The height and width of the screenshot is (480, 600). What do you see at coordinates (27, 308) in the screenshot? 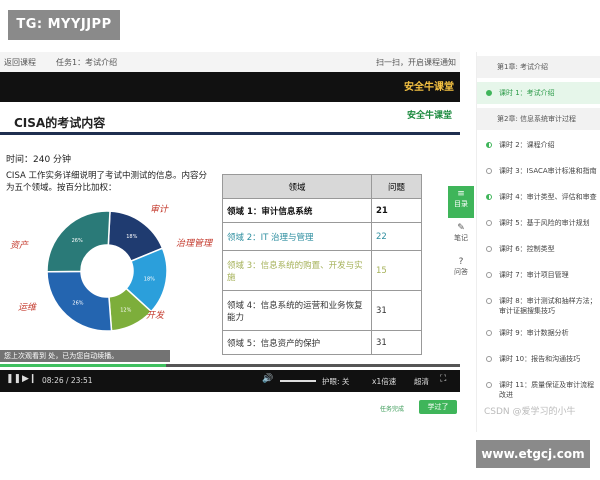
I see `handwriting-note: 运维` at bounding box center [27, 308].